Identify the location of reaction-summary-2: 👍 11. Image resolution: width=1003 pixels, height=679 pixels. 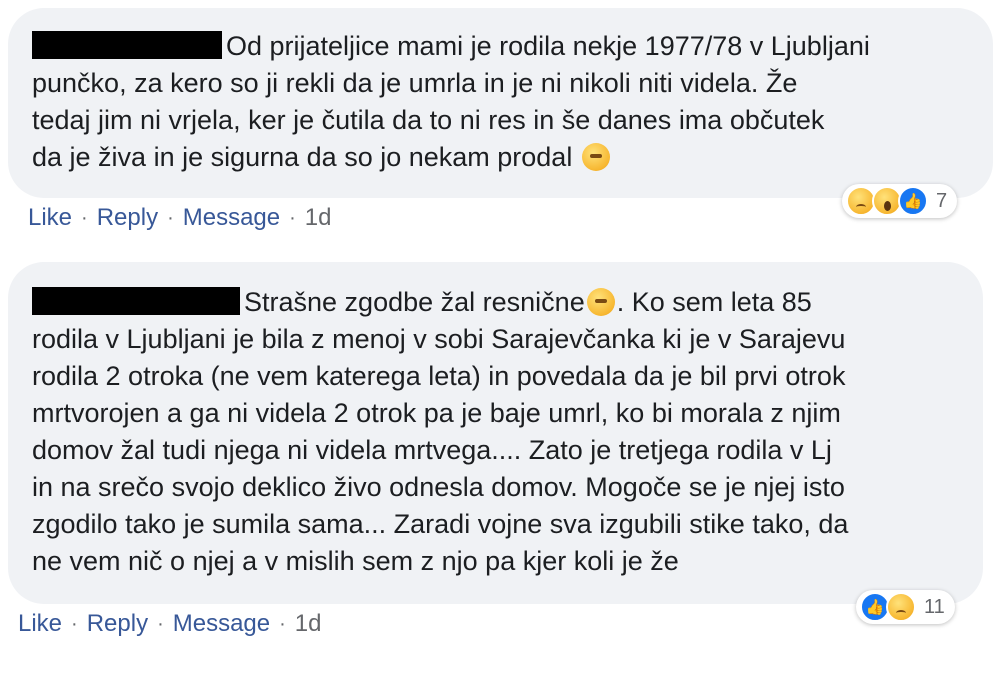
(905, 607).